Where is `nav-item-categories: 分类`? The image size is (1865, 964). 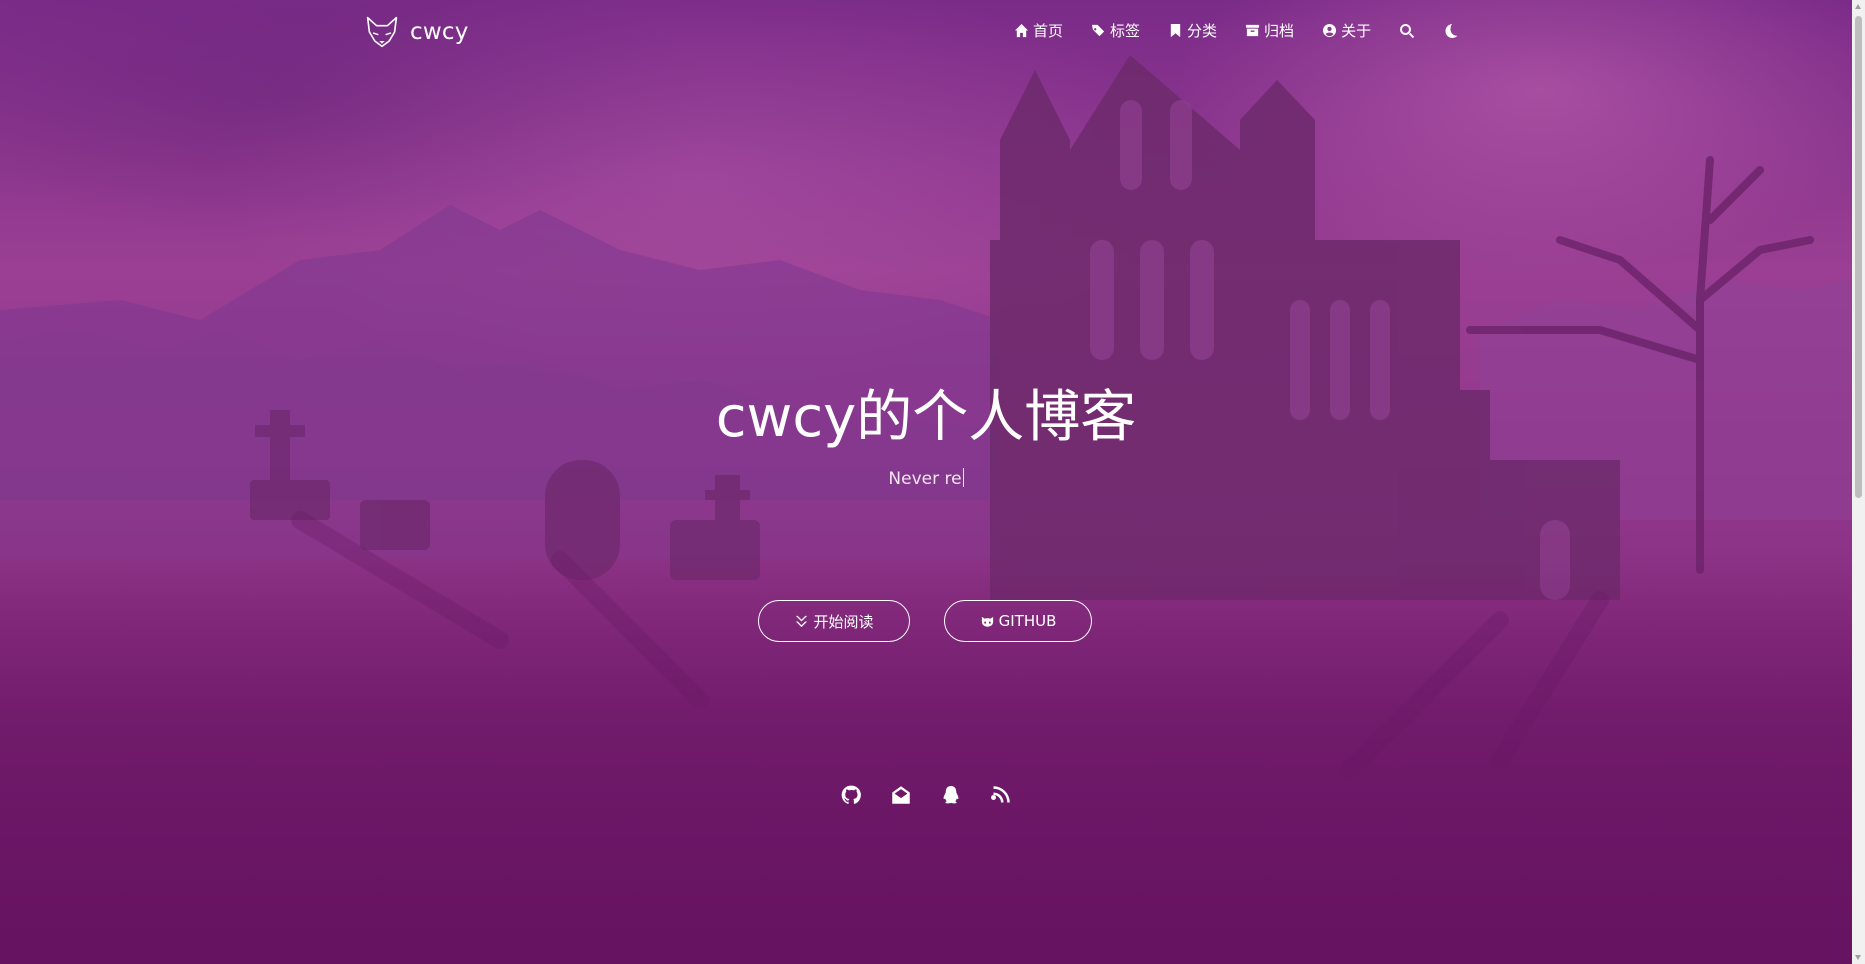 nav-item-categories: 分类 is located at coordinates (1192, 30).